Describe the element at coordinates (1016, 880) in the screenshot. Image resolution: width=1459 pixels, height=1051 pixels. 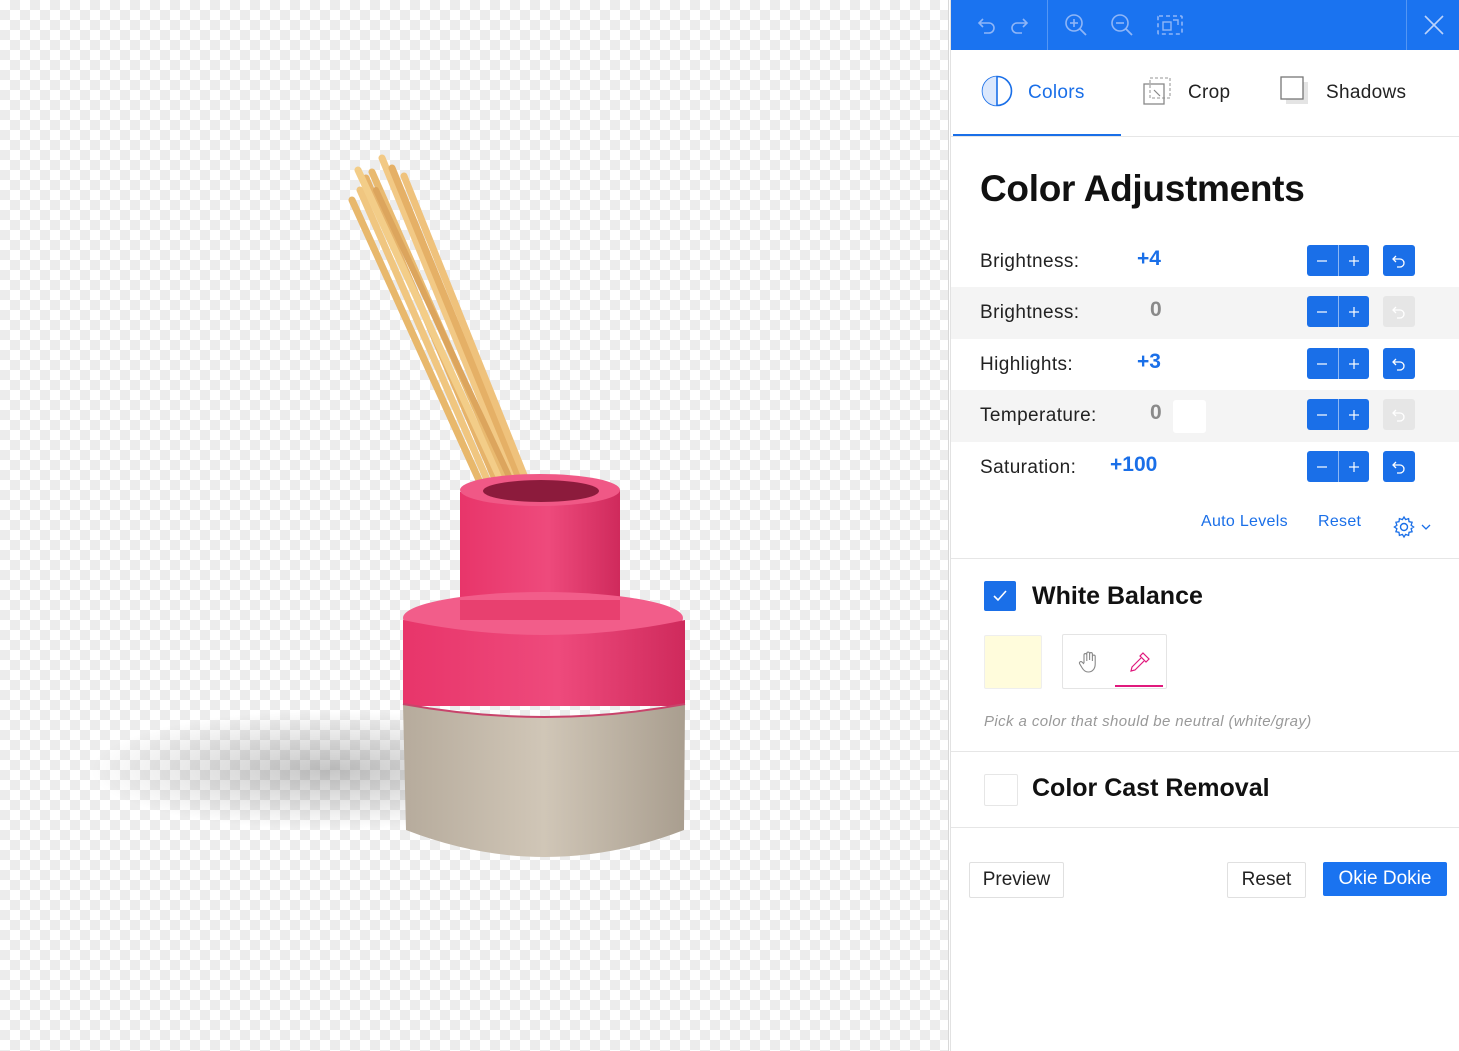
I see `preview-button: Preview` at that location.